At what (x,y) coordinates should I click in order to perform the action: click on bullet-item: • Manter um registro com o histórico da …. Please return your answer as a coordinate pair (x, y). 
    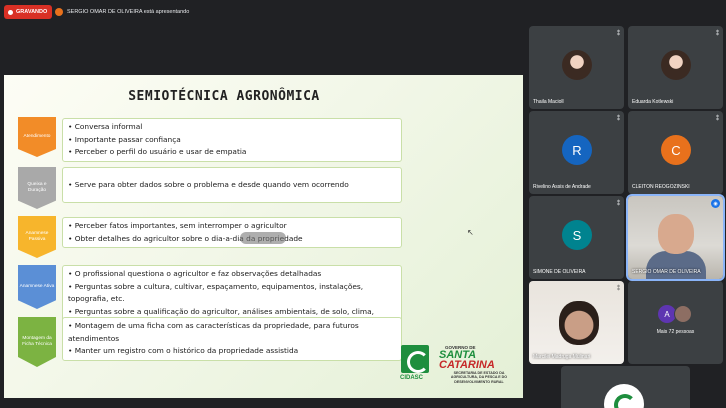
    Looking at the image, I should click on (183, 350).